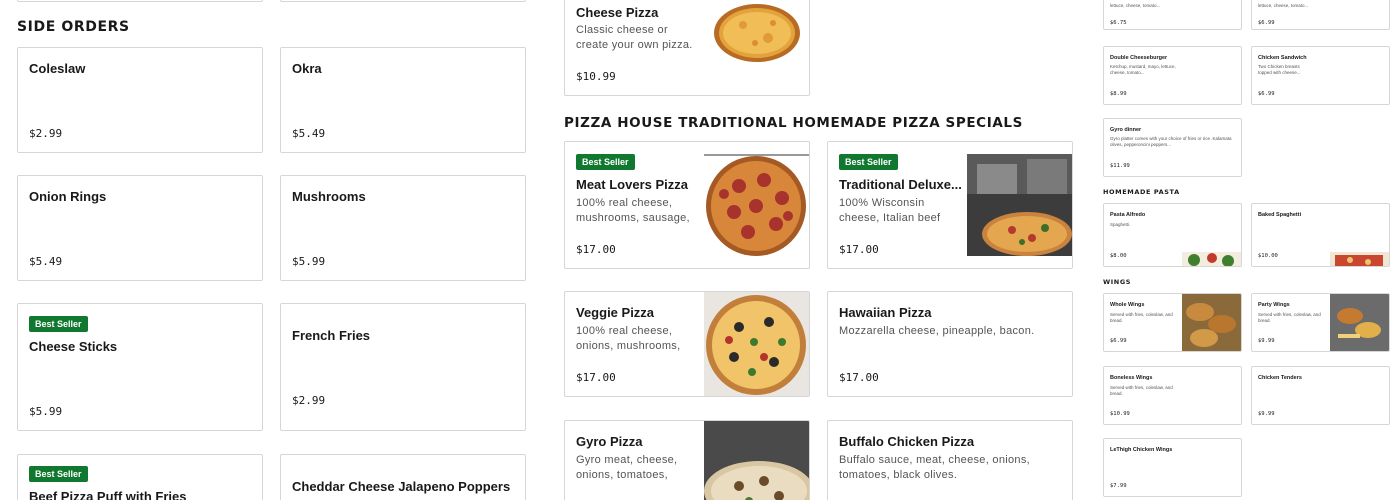  Describe the element at coordinates (1019, 205) in the screenshot. I see `traditional-deluxe-image` at that location.